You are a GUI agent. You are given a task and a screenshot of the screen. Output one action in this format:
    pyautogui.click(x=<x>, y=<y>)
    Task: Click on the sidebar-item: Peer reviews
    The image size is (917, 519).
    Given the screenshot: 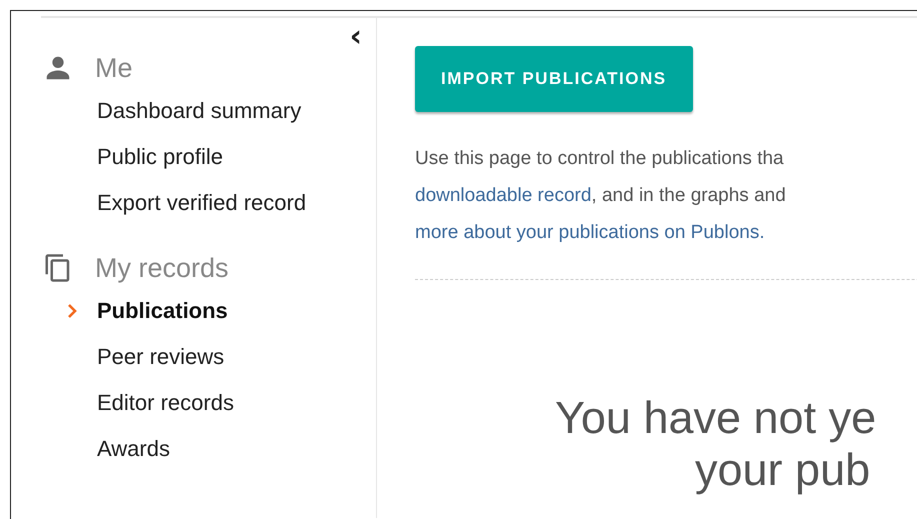 What is the action you would take?
    pyautogui.click(x=160, y=357)
    